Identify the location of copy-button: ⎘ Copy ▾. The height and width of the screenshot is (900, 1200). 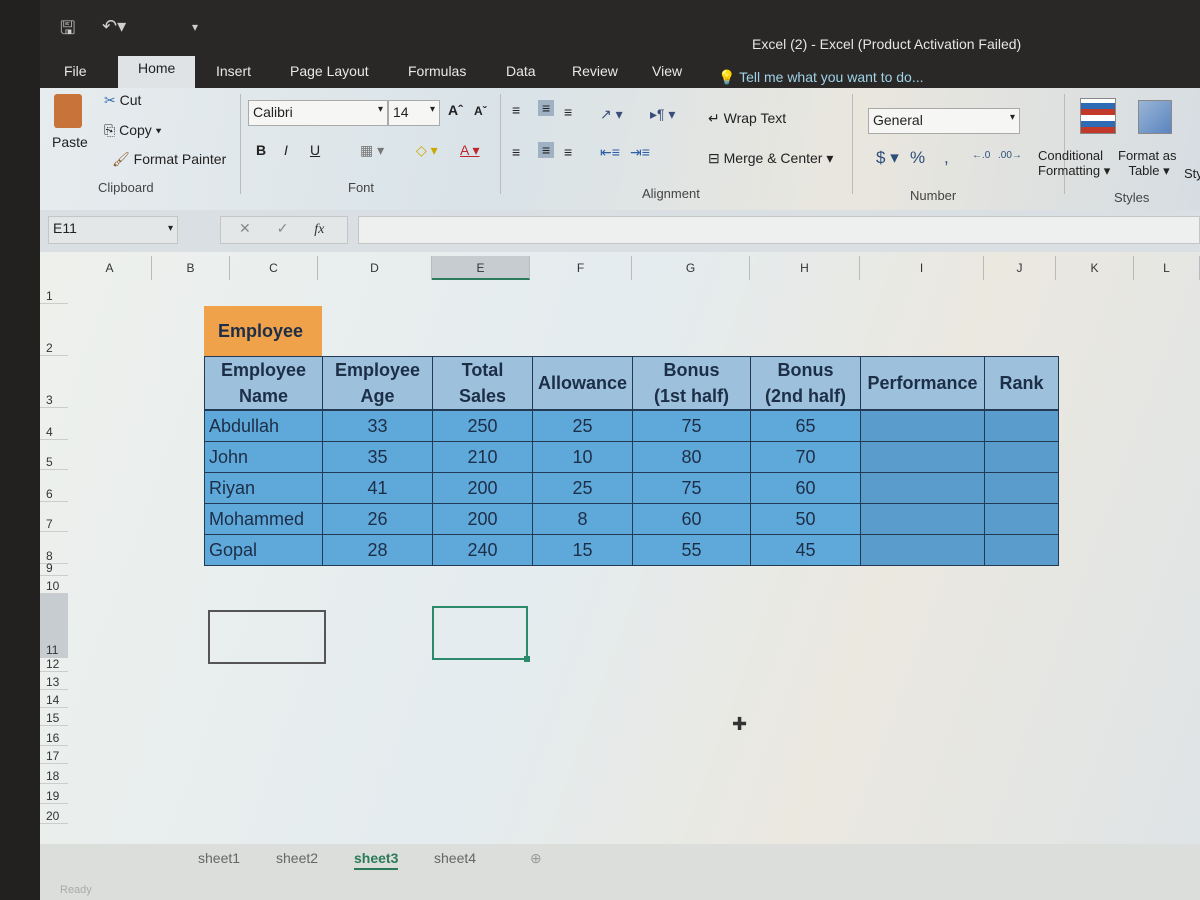
(133, 130).